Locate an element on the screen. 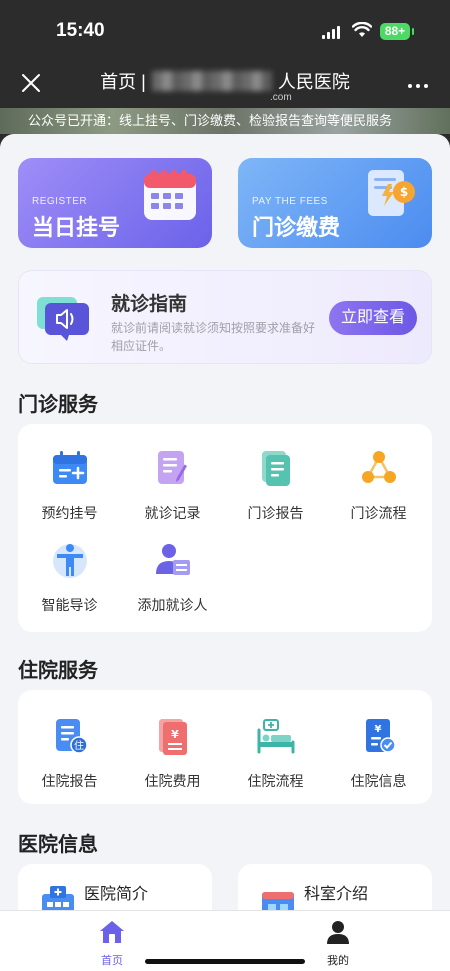  bill-coin-illustration-icon: $ is located at coordinates (391, 193).